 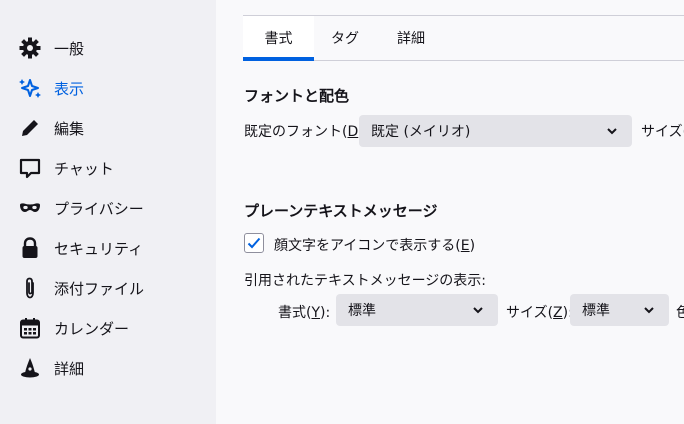 What do you see at coordinates (365, 281) in the screenshot?
I see `quoted-text-label: 引用されたテキストメッセージの表示:` at bounding box center [365, 281].